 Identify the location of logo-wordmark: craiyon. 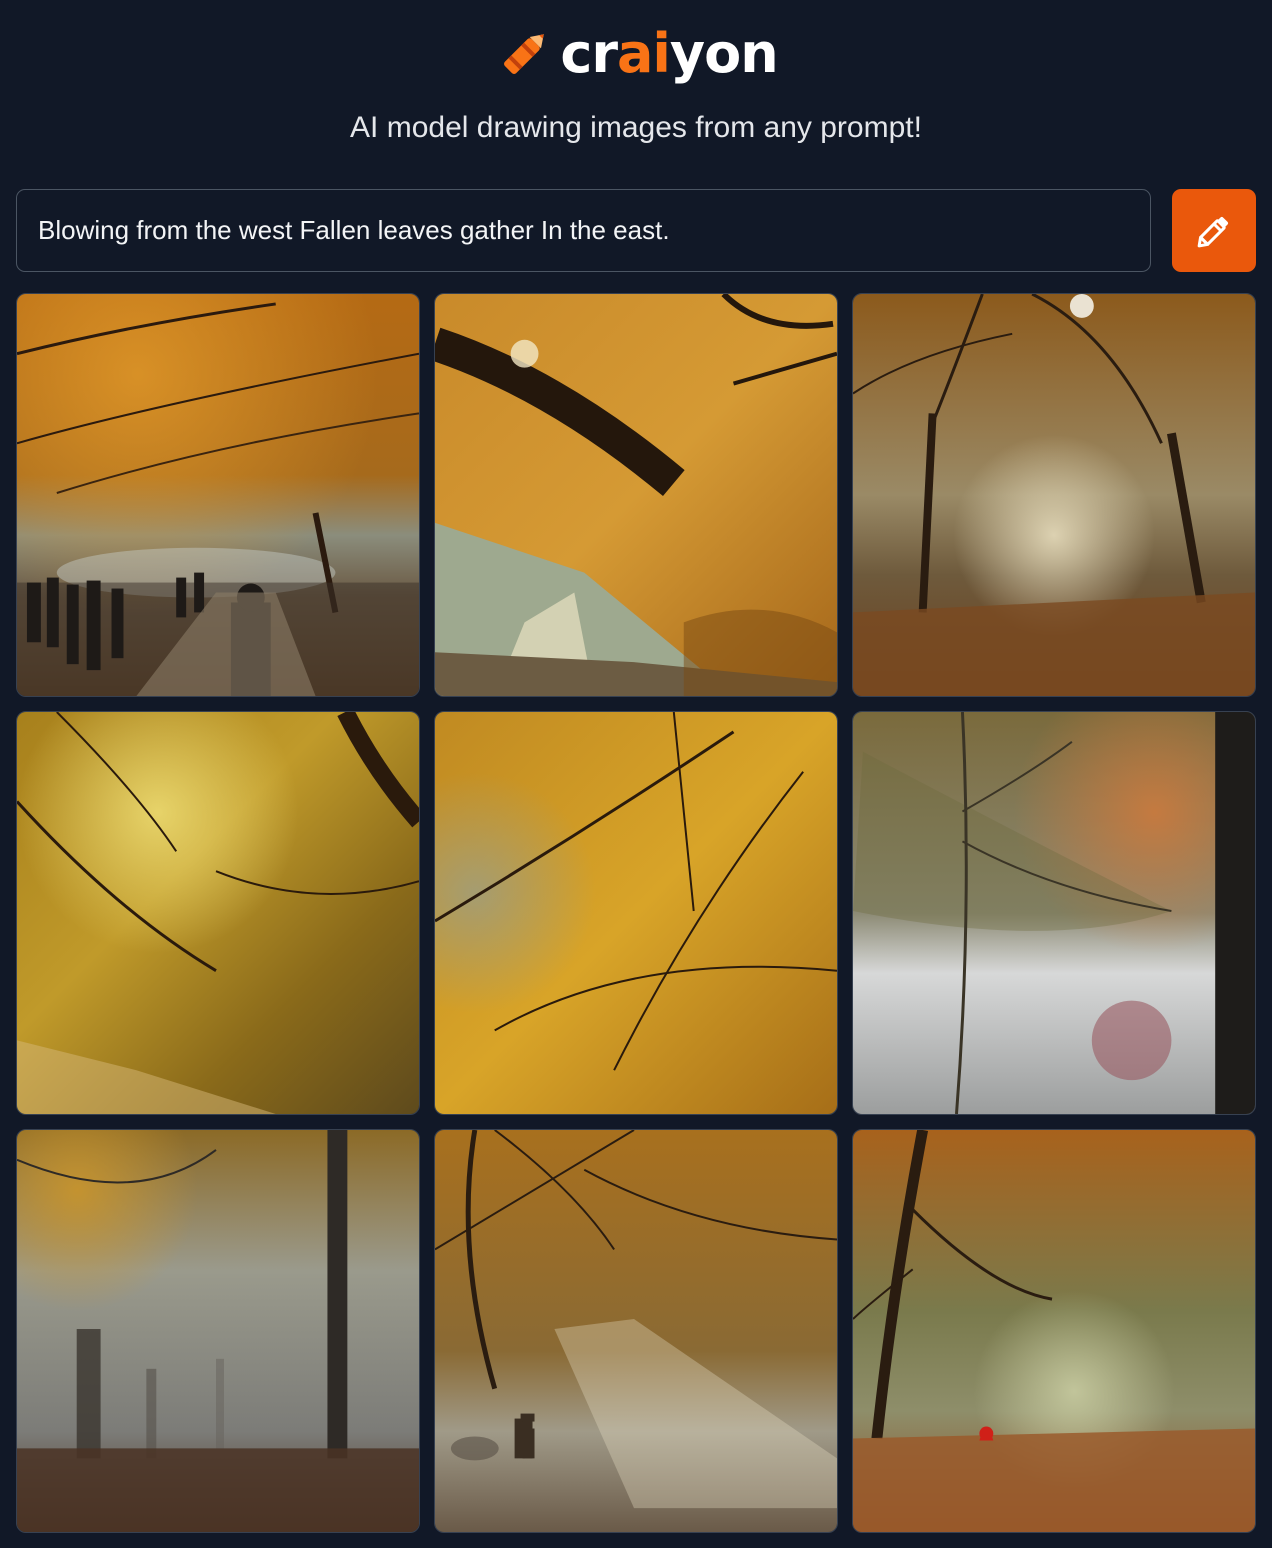
(669, 54).